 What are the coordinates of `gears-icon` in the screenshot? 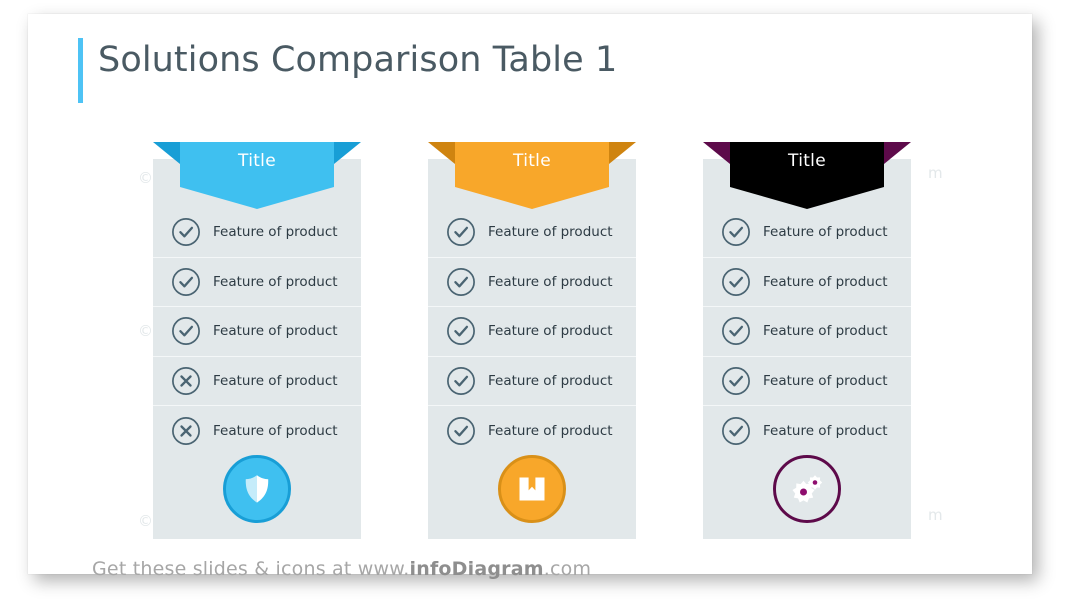 It's located at (807, 489).